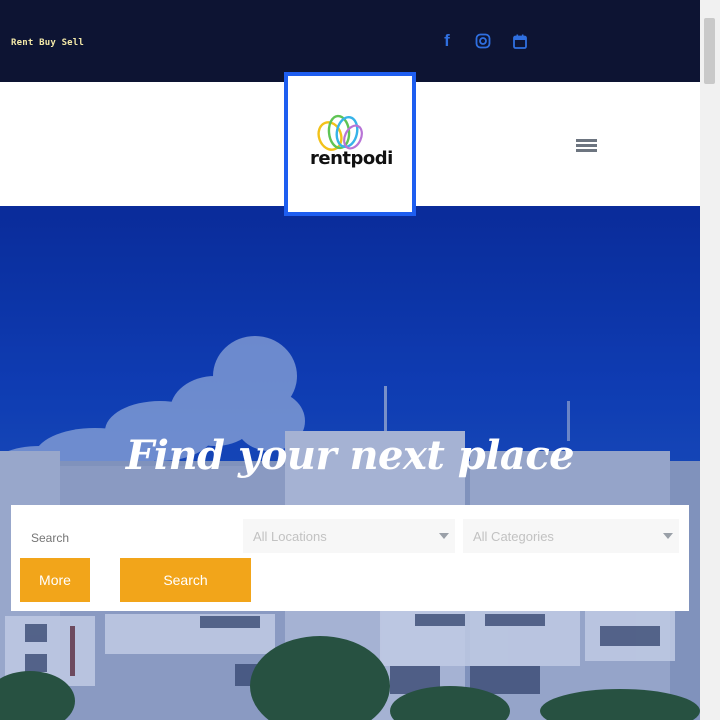  What do you see at coordinates (586, 146) in the screenshot?
I see `hamburger-menu-icon` at bounding box center [586, 146].